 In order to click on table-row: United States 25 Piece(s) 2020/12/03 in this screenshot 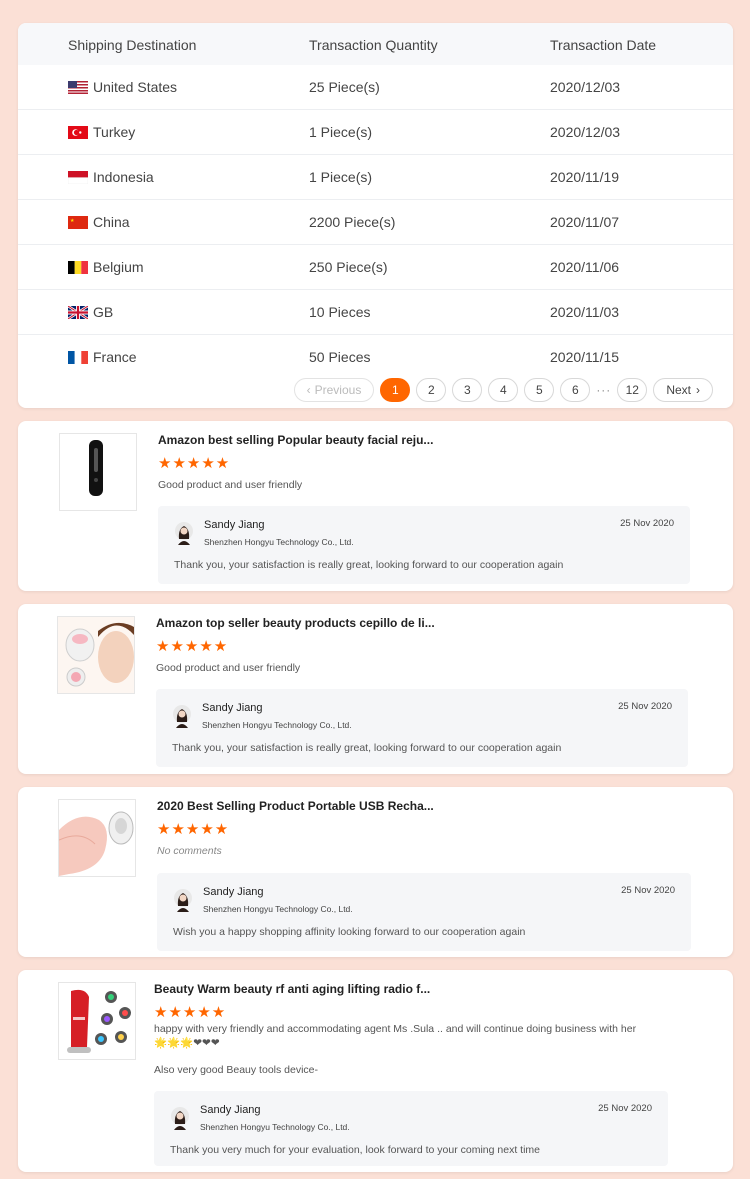, I will do `click(375, 87)`.